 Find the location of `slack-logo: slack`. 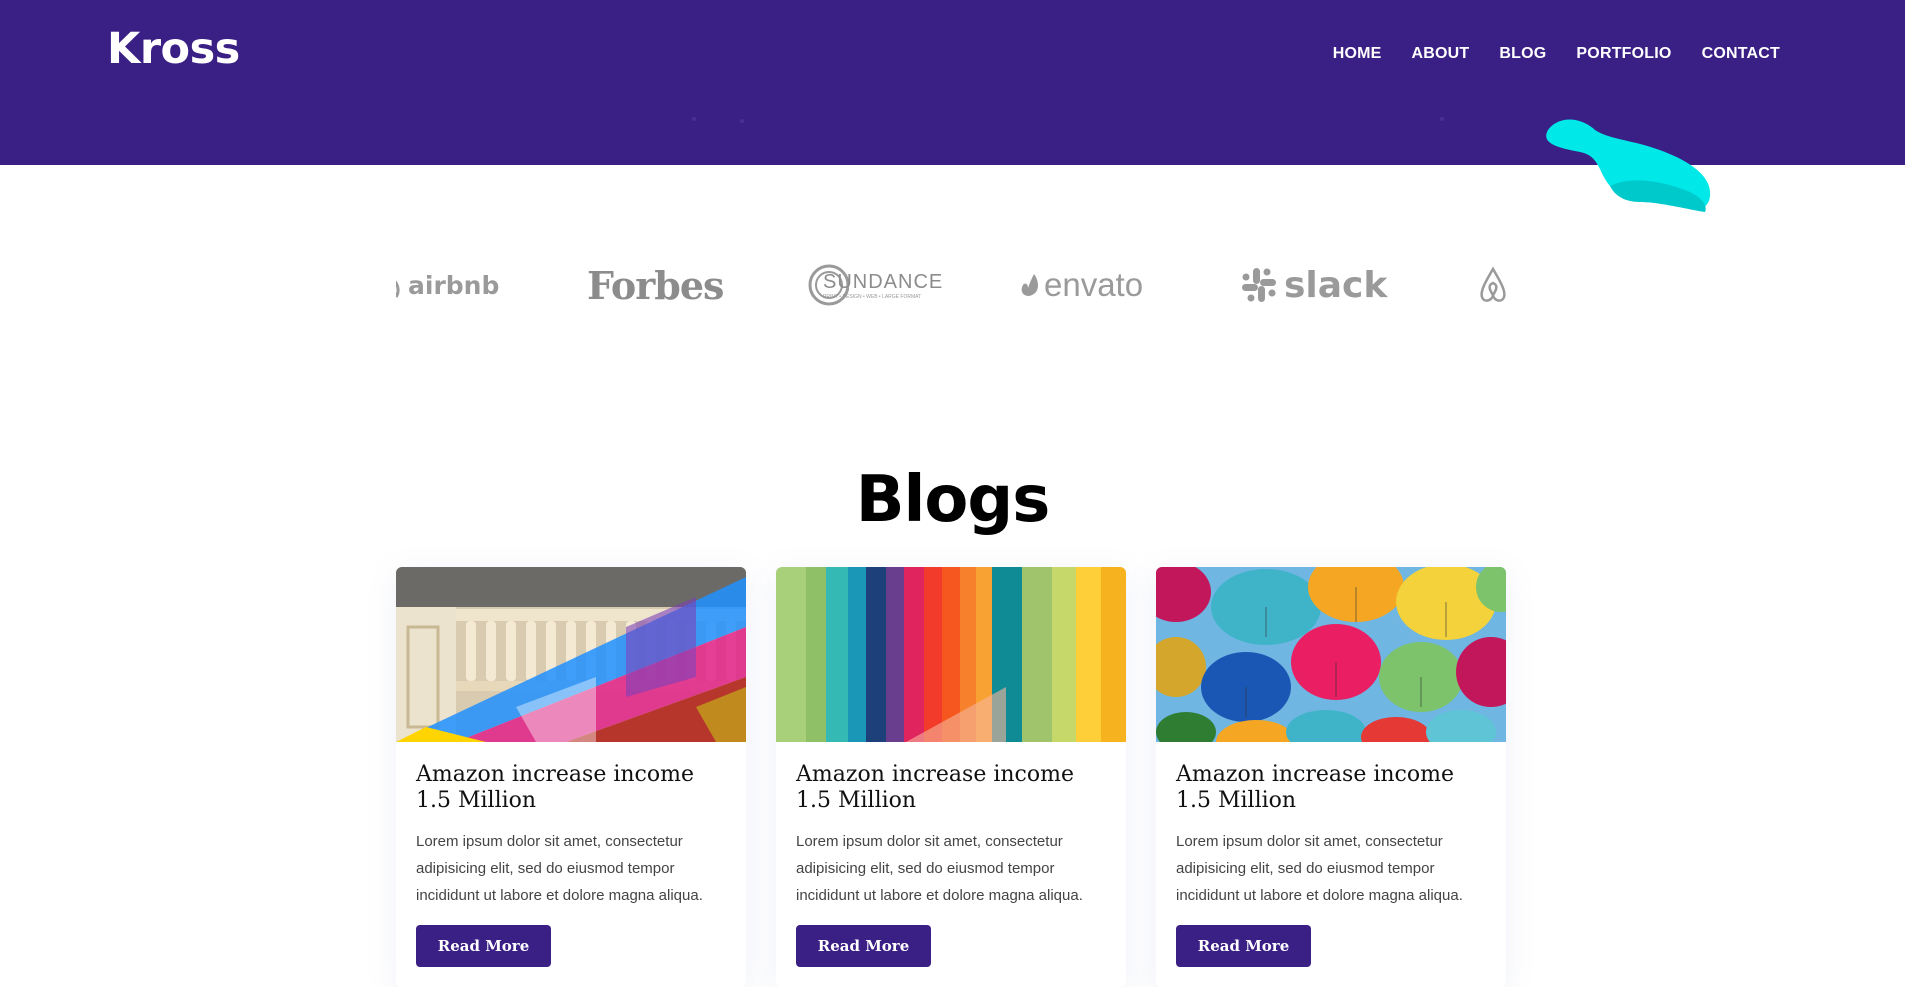

slack-logo: slack is located at coordinates (1313, 285).